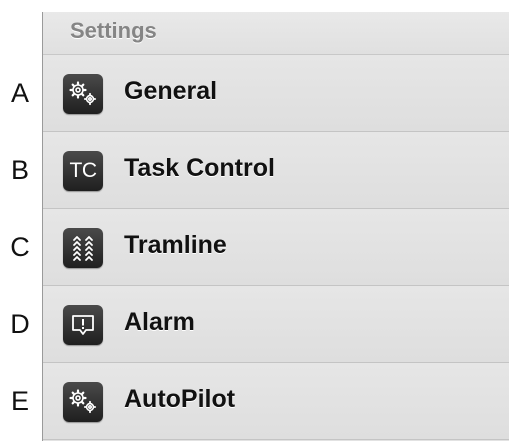 This screenshot has height=441, width=509. Describe the element at coordinates (180, 399) in the screenshot. I see `settings-item-label: AutoPilot` at that location.